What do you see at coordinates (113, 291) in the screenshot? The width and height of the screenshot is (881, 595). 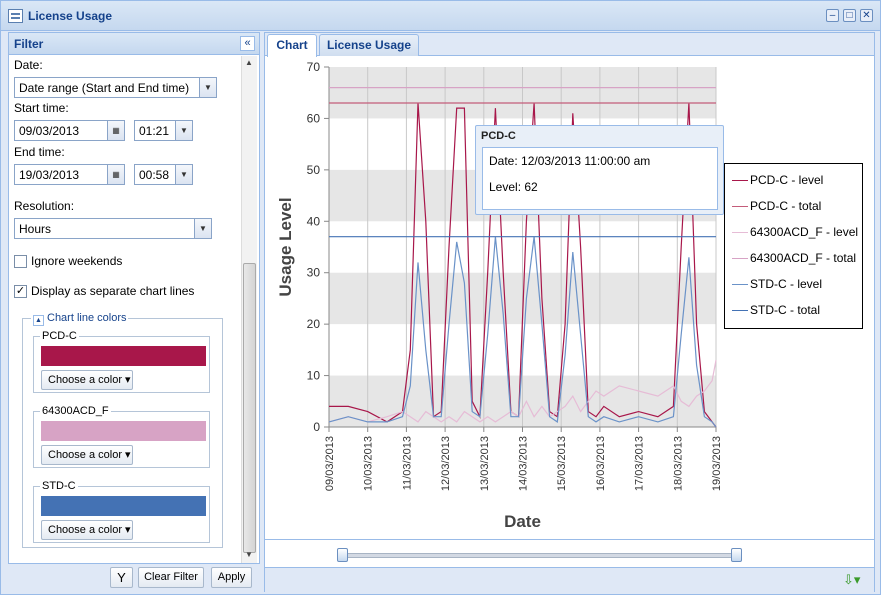 I see `separate-lines-label: Display as separate chart lines` at bounding box center [113, 291].